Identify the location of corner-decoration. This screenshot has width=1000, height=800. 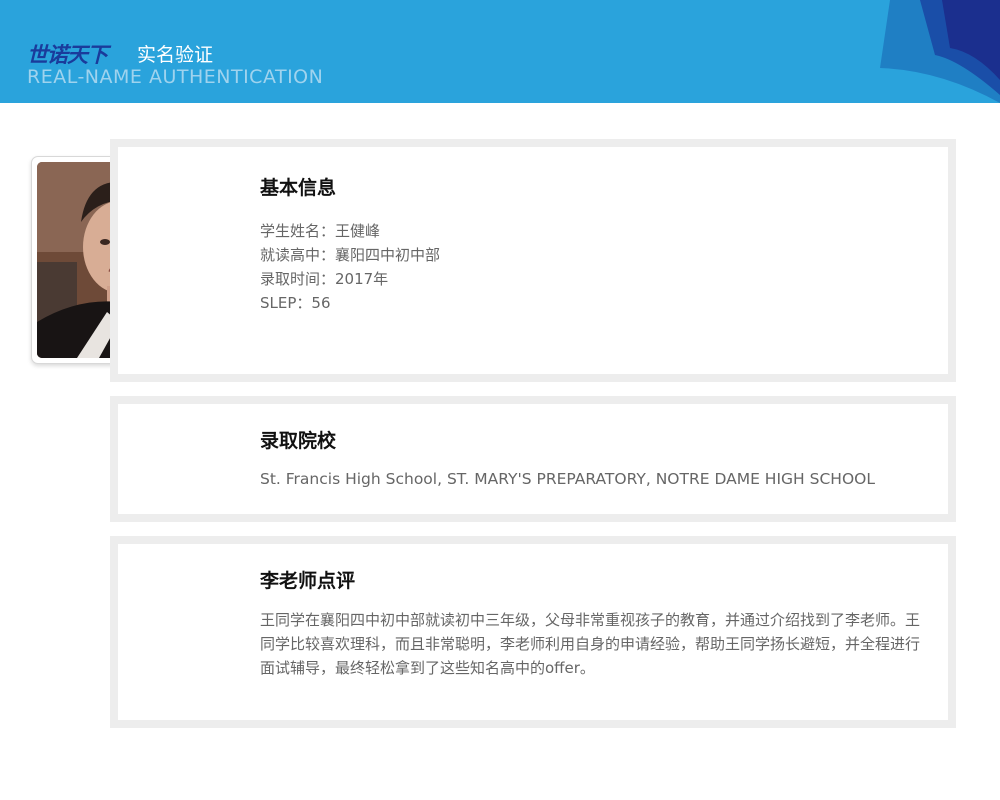
(940, 51).